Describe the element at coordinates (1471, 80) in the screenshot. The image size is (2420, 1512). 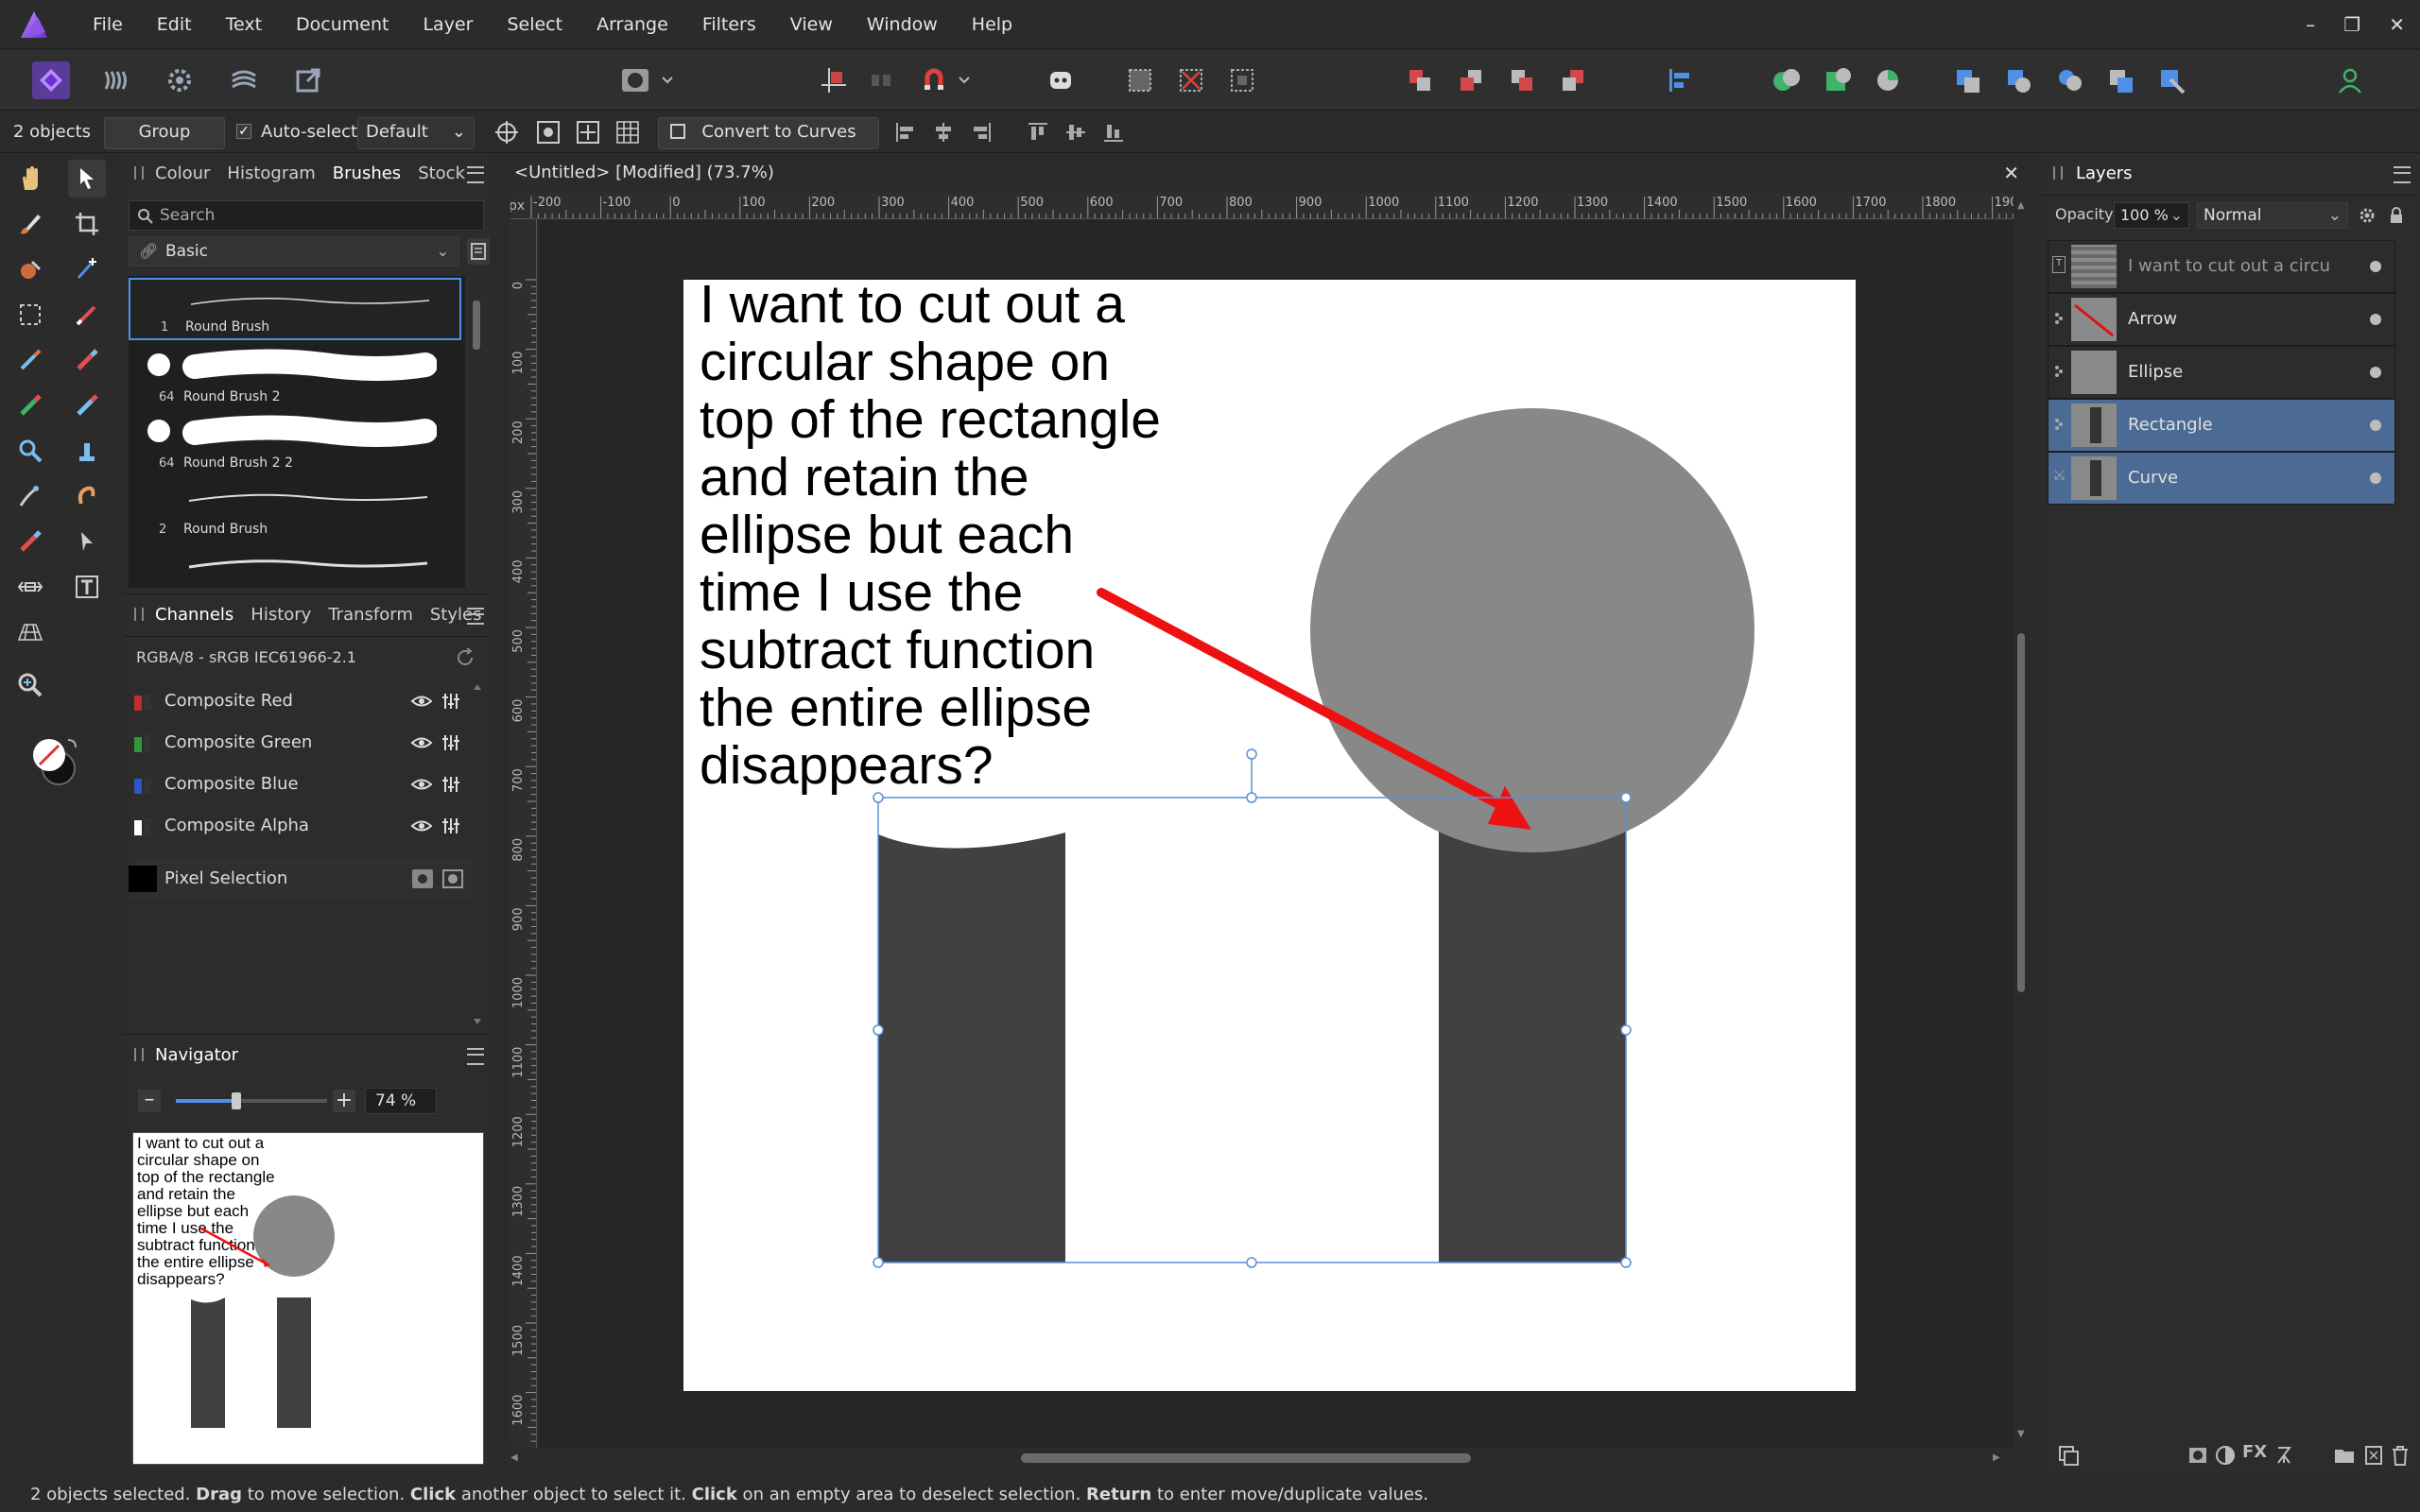
I see `arrange-backward-icon` at that location.